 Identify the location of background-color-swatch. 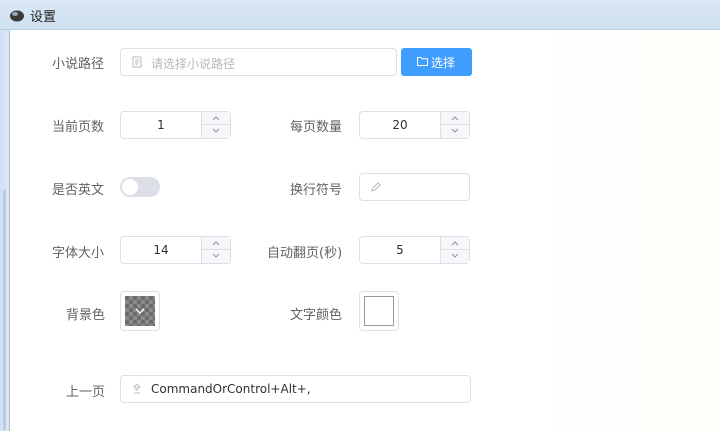
(140, 311).